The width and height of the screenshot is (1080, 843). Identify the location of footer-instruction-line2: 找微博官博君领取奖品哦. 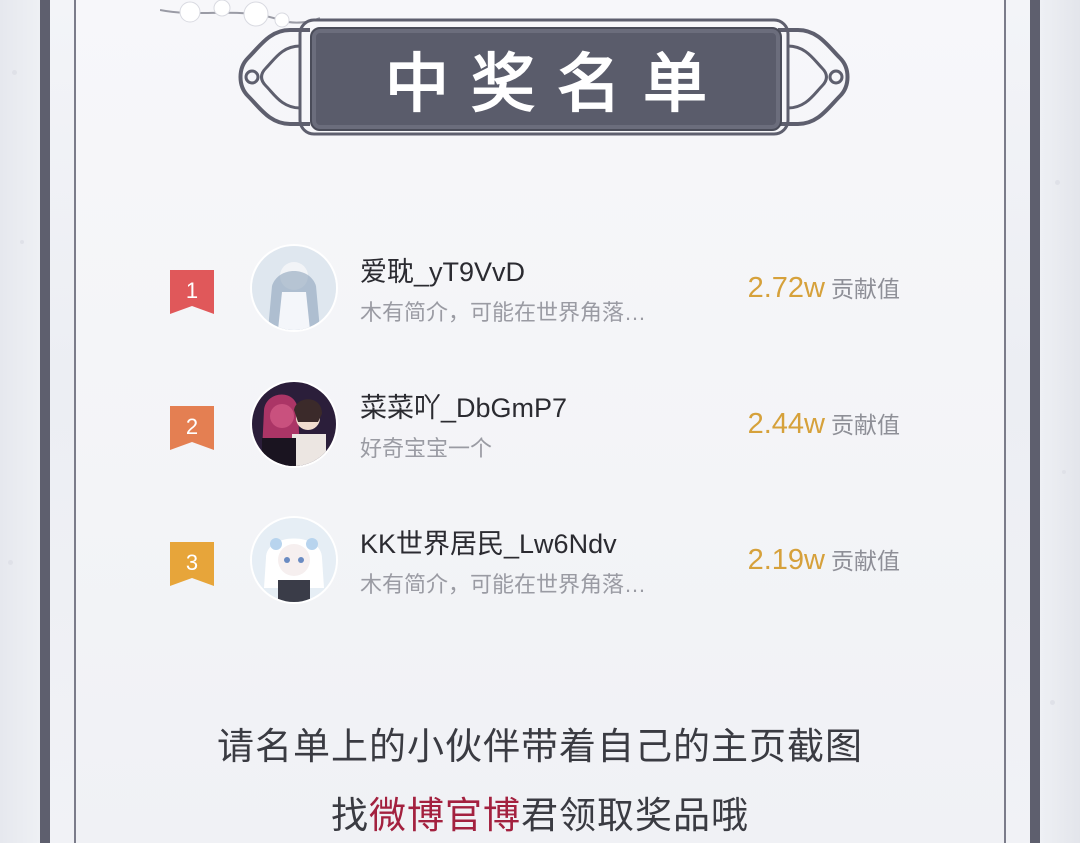
(540, 812).